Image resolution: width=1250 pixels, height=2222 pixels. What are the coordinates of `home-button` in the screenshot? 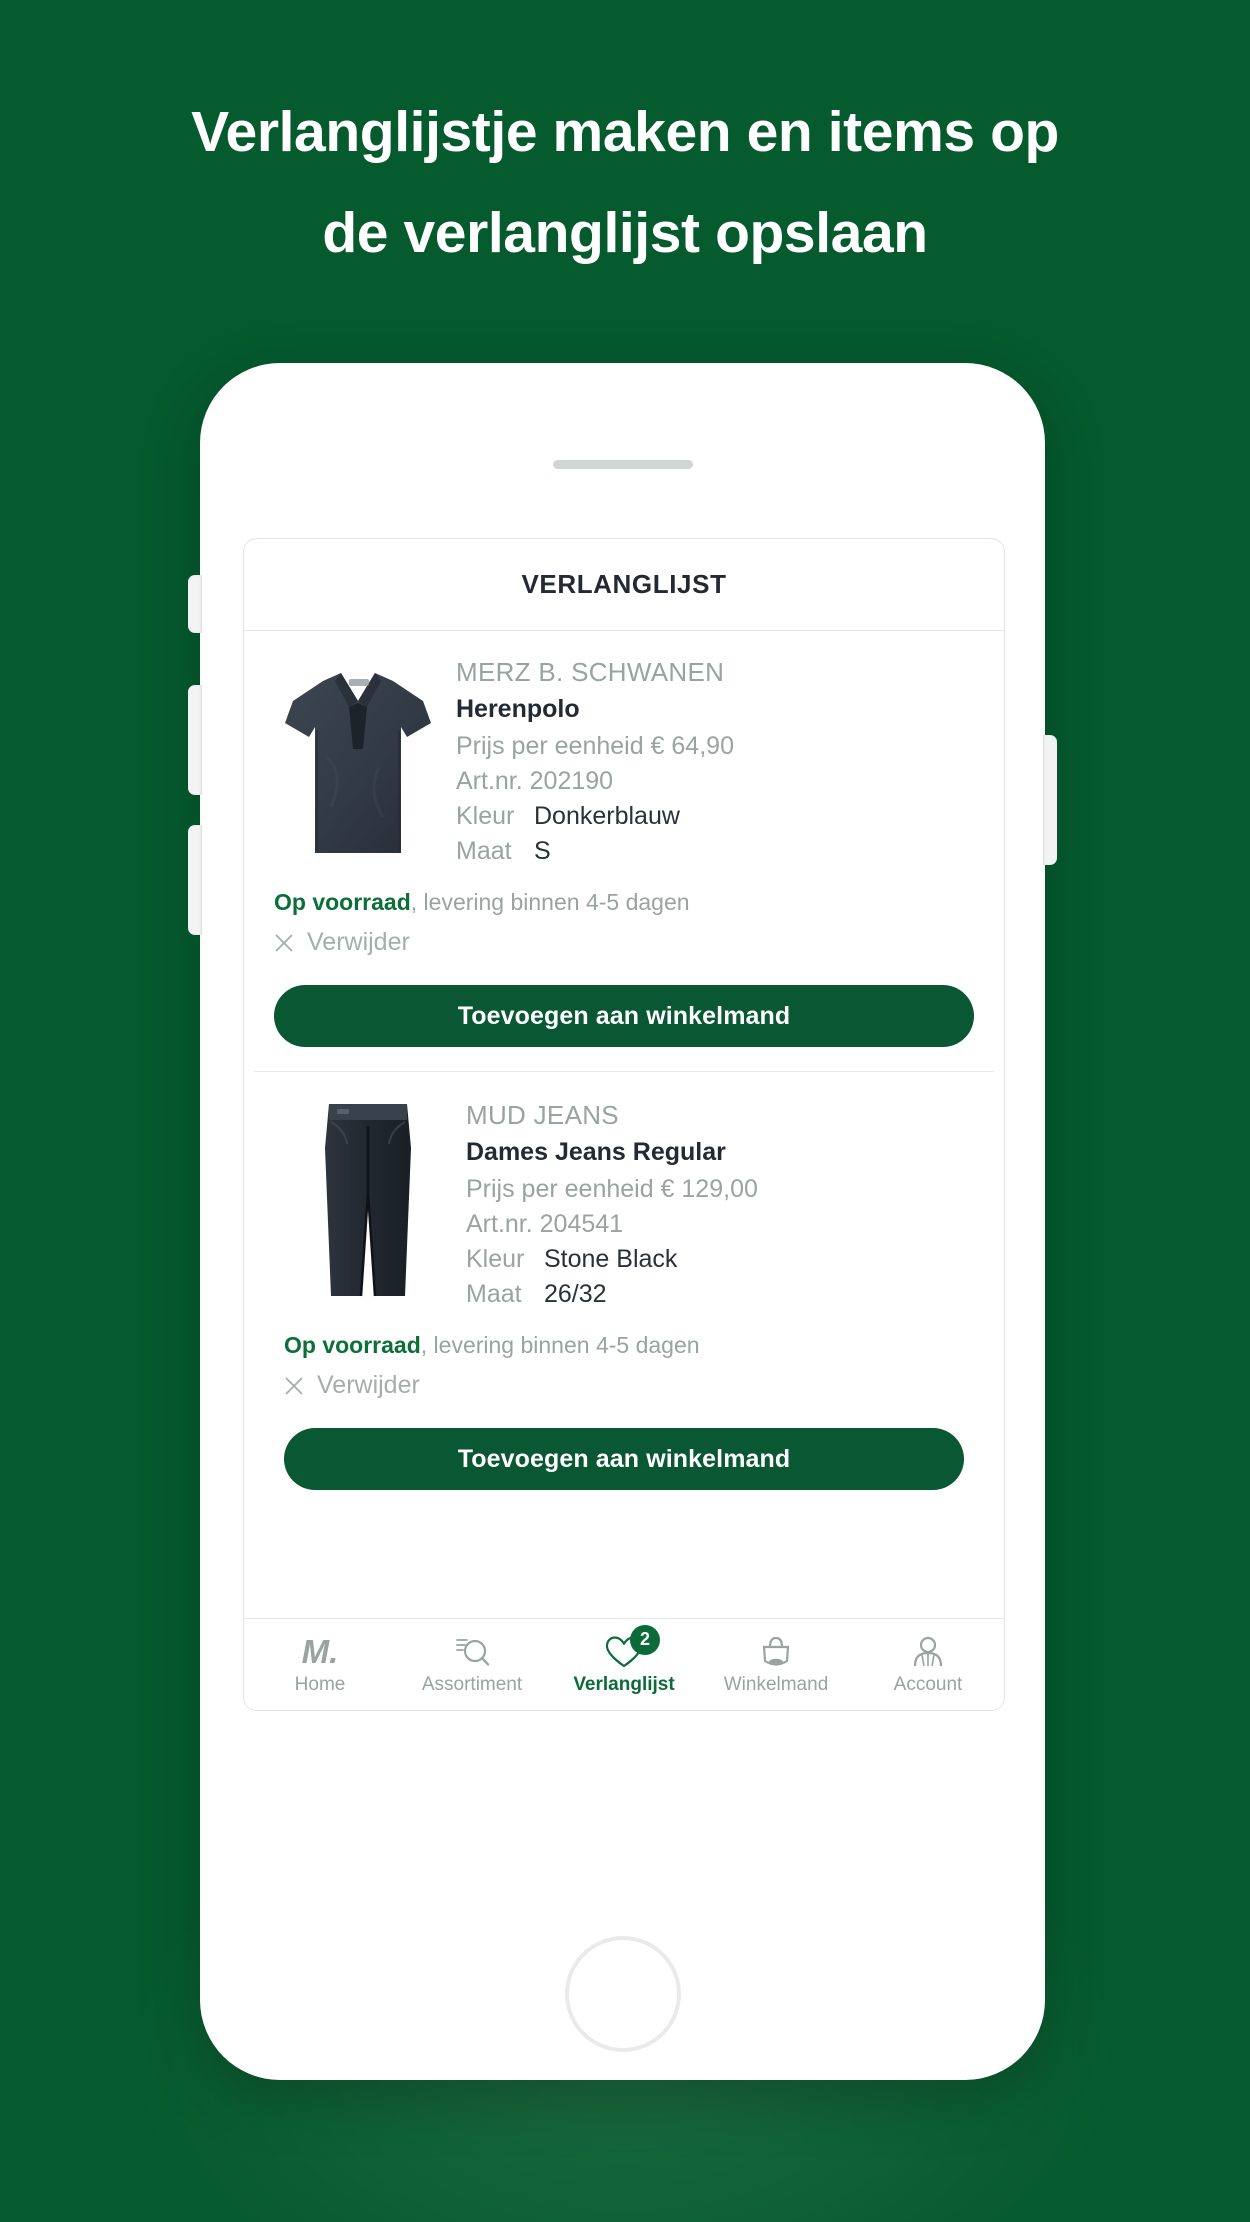 It's located at (622, 1994).